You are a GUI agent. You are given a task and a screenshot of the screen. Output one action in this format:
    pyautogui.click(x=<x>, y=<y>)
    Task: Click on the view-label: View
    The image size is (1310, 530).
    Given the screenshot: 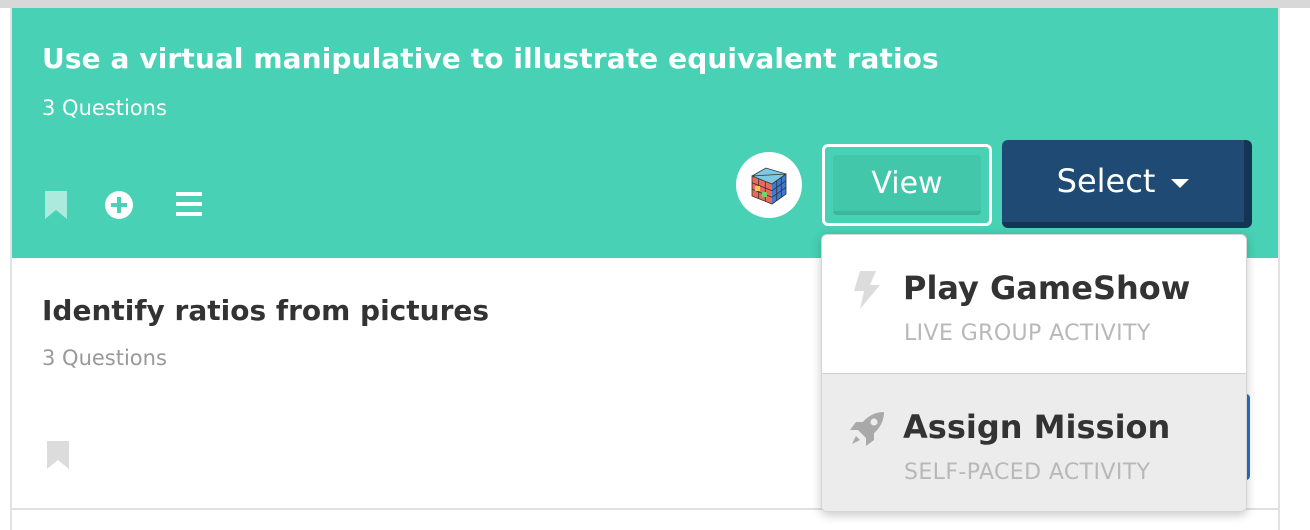 What is the action you would take?
    pyautogui.click(x=907, y=183)
    